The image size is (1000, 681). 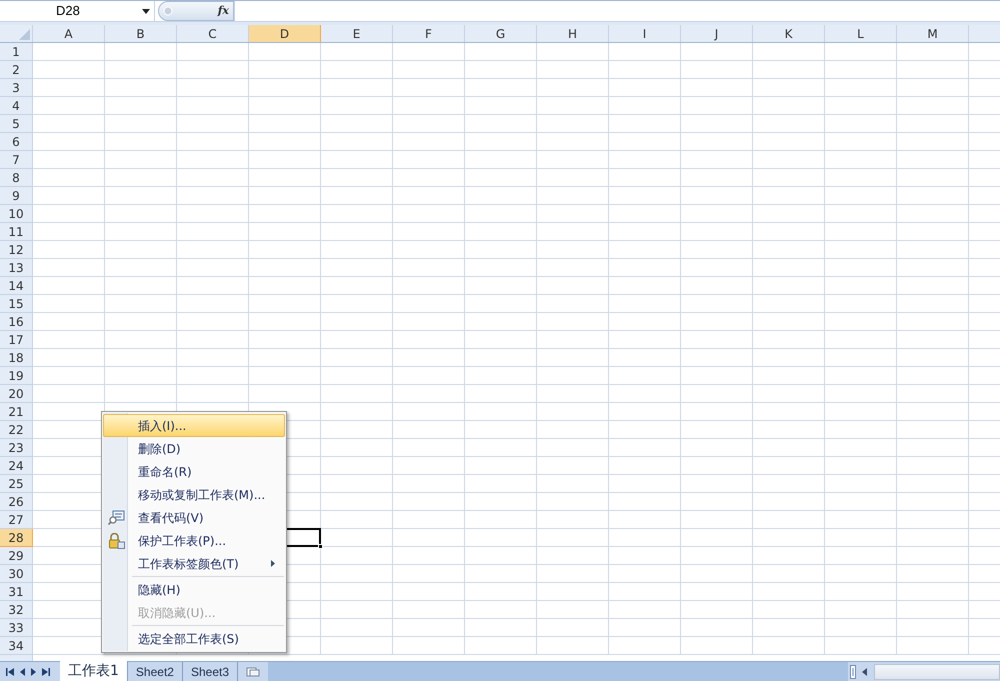 What do you see at coordinates (16, 556) in the screenshot?
I see `row-header: 29` at bounding box center [16, 556].